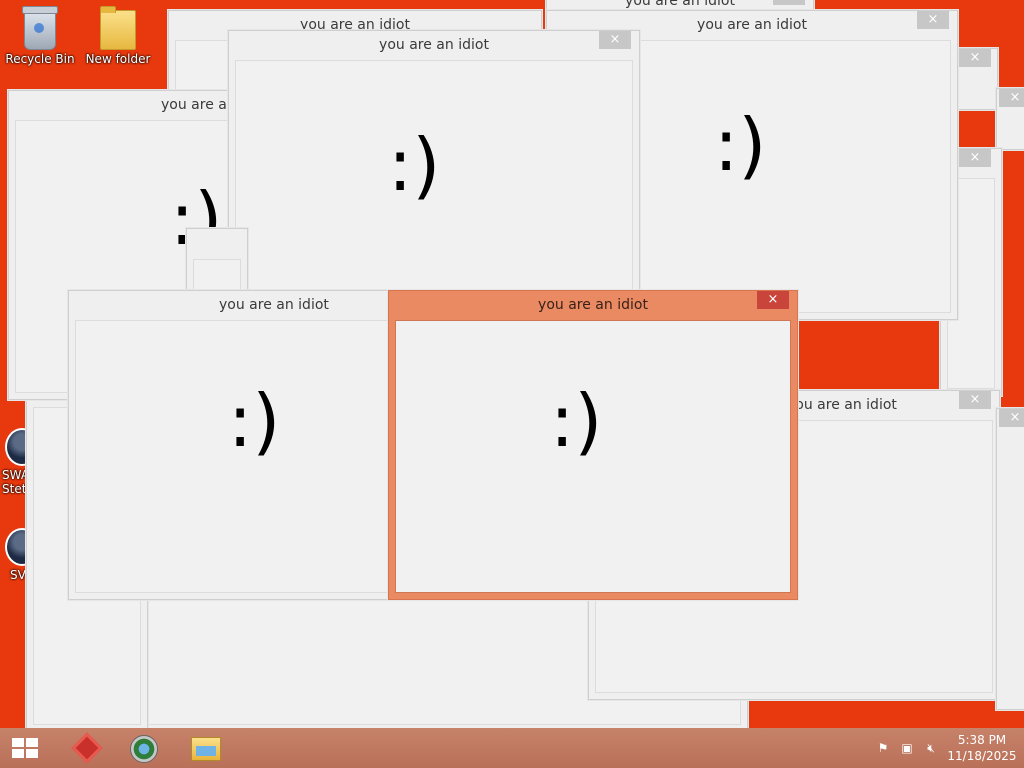 The width and height of the screenshot is (1024, 768). I want to click on taskbar: ⚑ ▣ 🔇︎ 5:38 PM 11/18/2025, so click(512, 748).